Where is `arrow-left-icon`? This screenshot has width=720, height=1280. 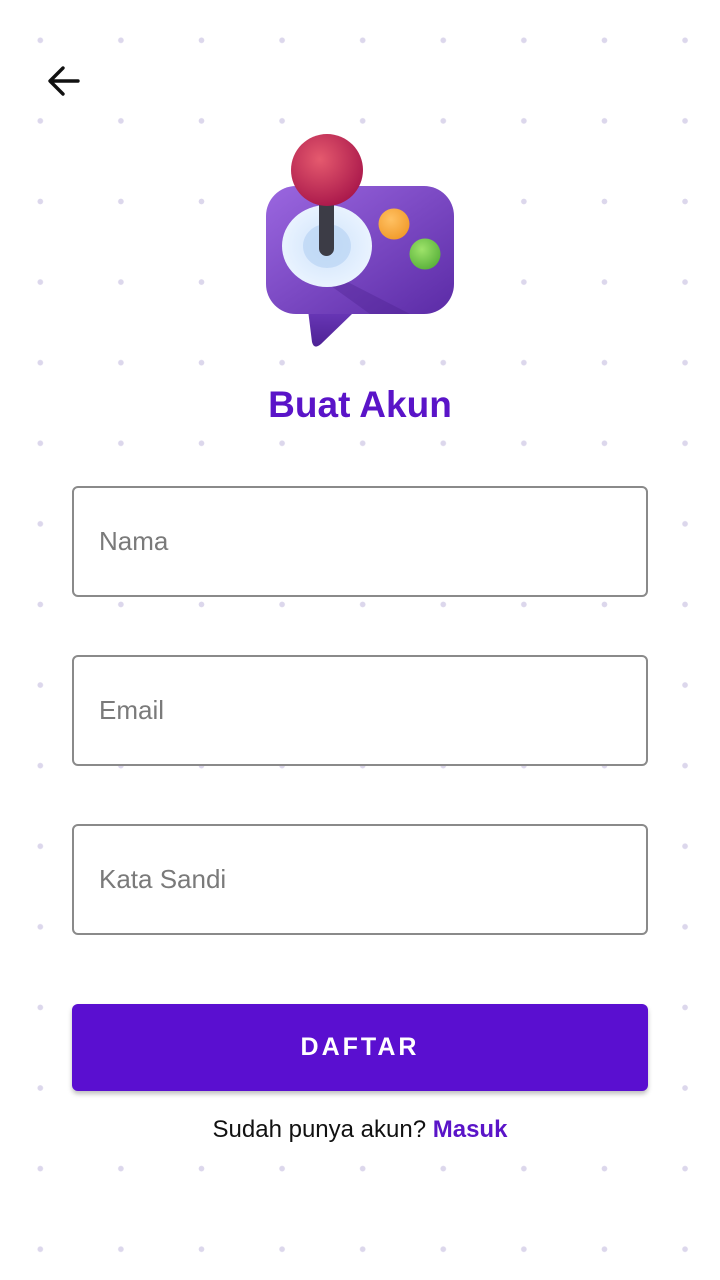
arrow-left-icon is located at coordinates (64, 81).